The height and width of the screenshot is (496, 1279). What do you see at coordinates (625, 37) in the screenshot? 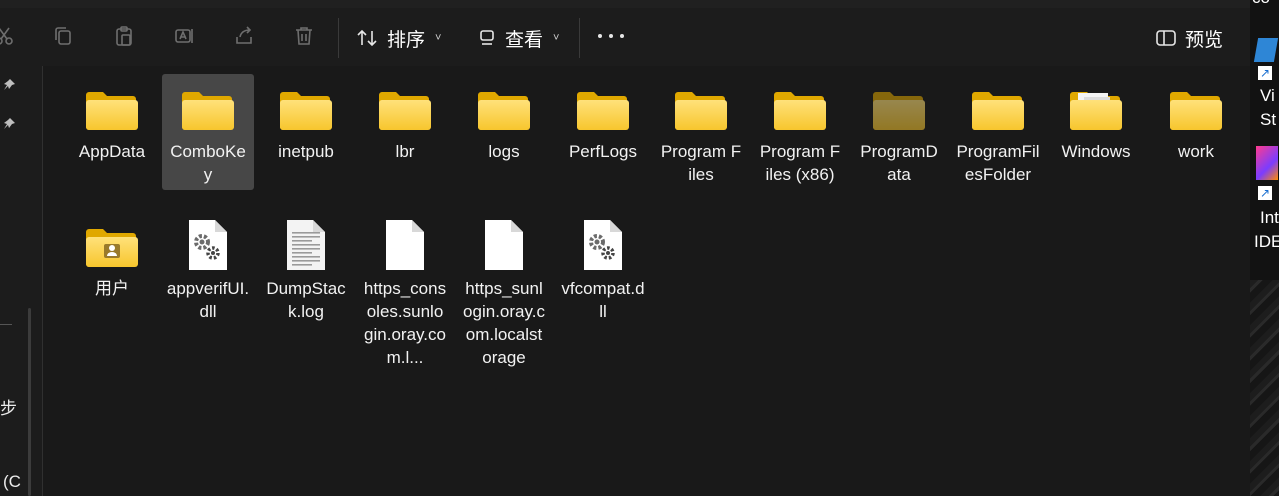
I see `command-bar: 排序 ˅ 查看 ˅ 预览` at bounding box center [625, 37].